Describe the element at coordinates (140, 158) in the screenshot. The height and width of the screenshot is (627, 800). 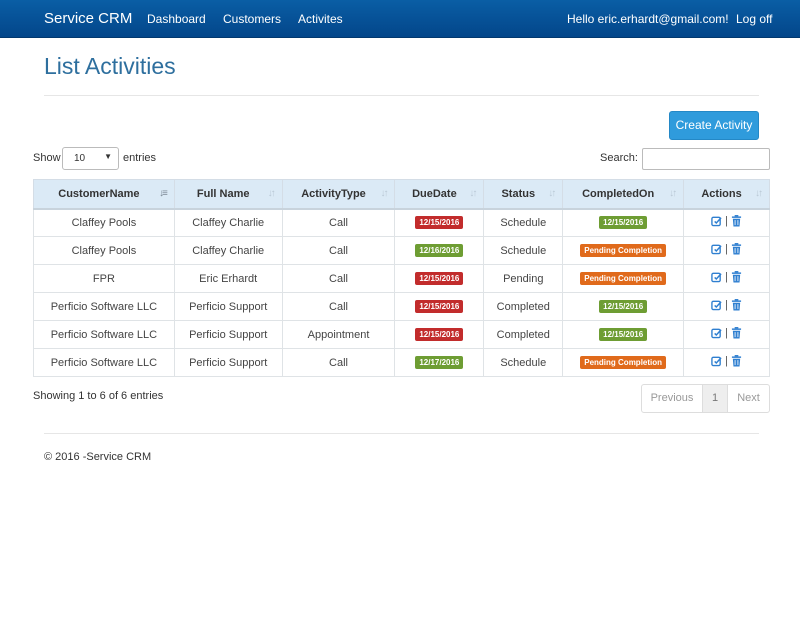
I see `entries-label: entries` at that location.